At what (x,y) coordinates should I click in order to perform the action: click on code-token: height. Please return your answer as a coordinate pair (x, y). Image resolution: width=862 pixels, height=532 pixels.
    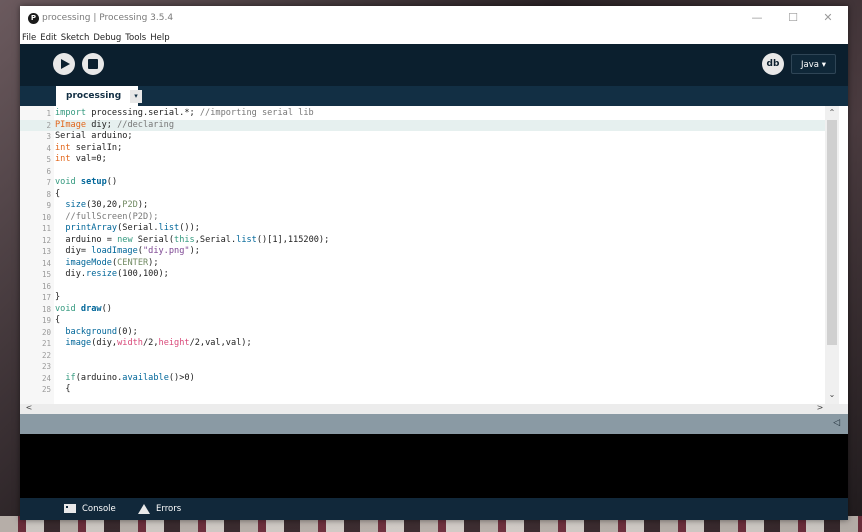
    Looking at the image, I should click on (174, 343).